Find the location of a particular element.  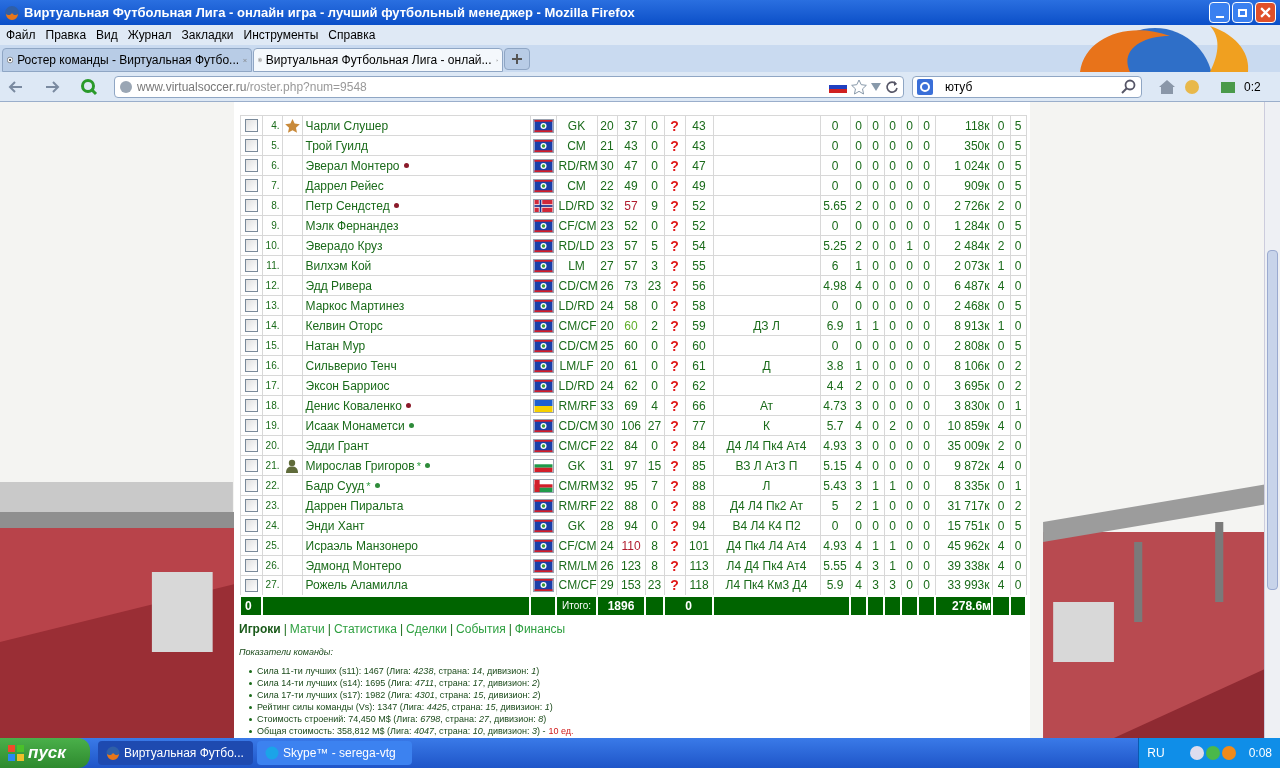

menu-item: Журнал is located at coordinates (149, 35).